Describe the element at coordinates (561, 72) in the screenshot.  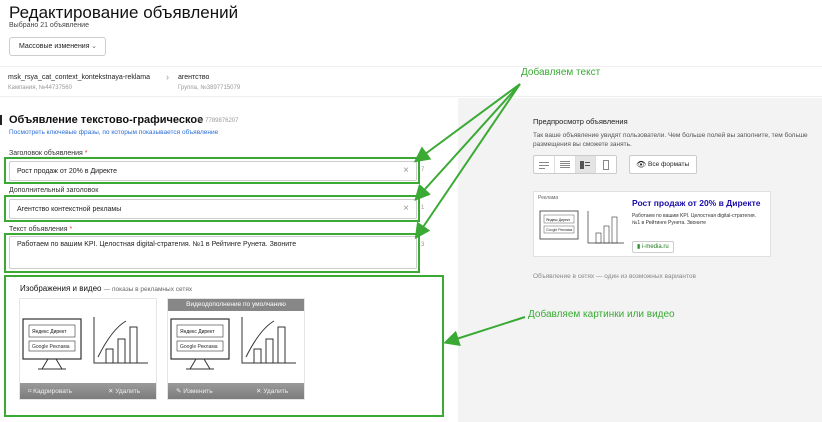
I see `annotation-add-text: Добавляем текст` at that location.